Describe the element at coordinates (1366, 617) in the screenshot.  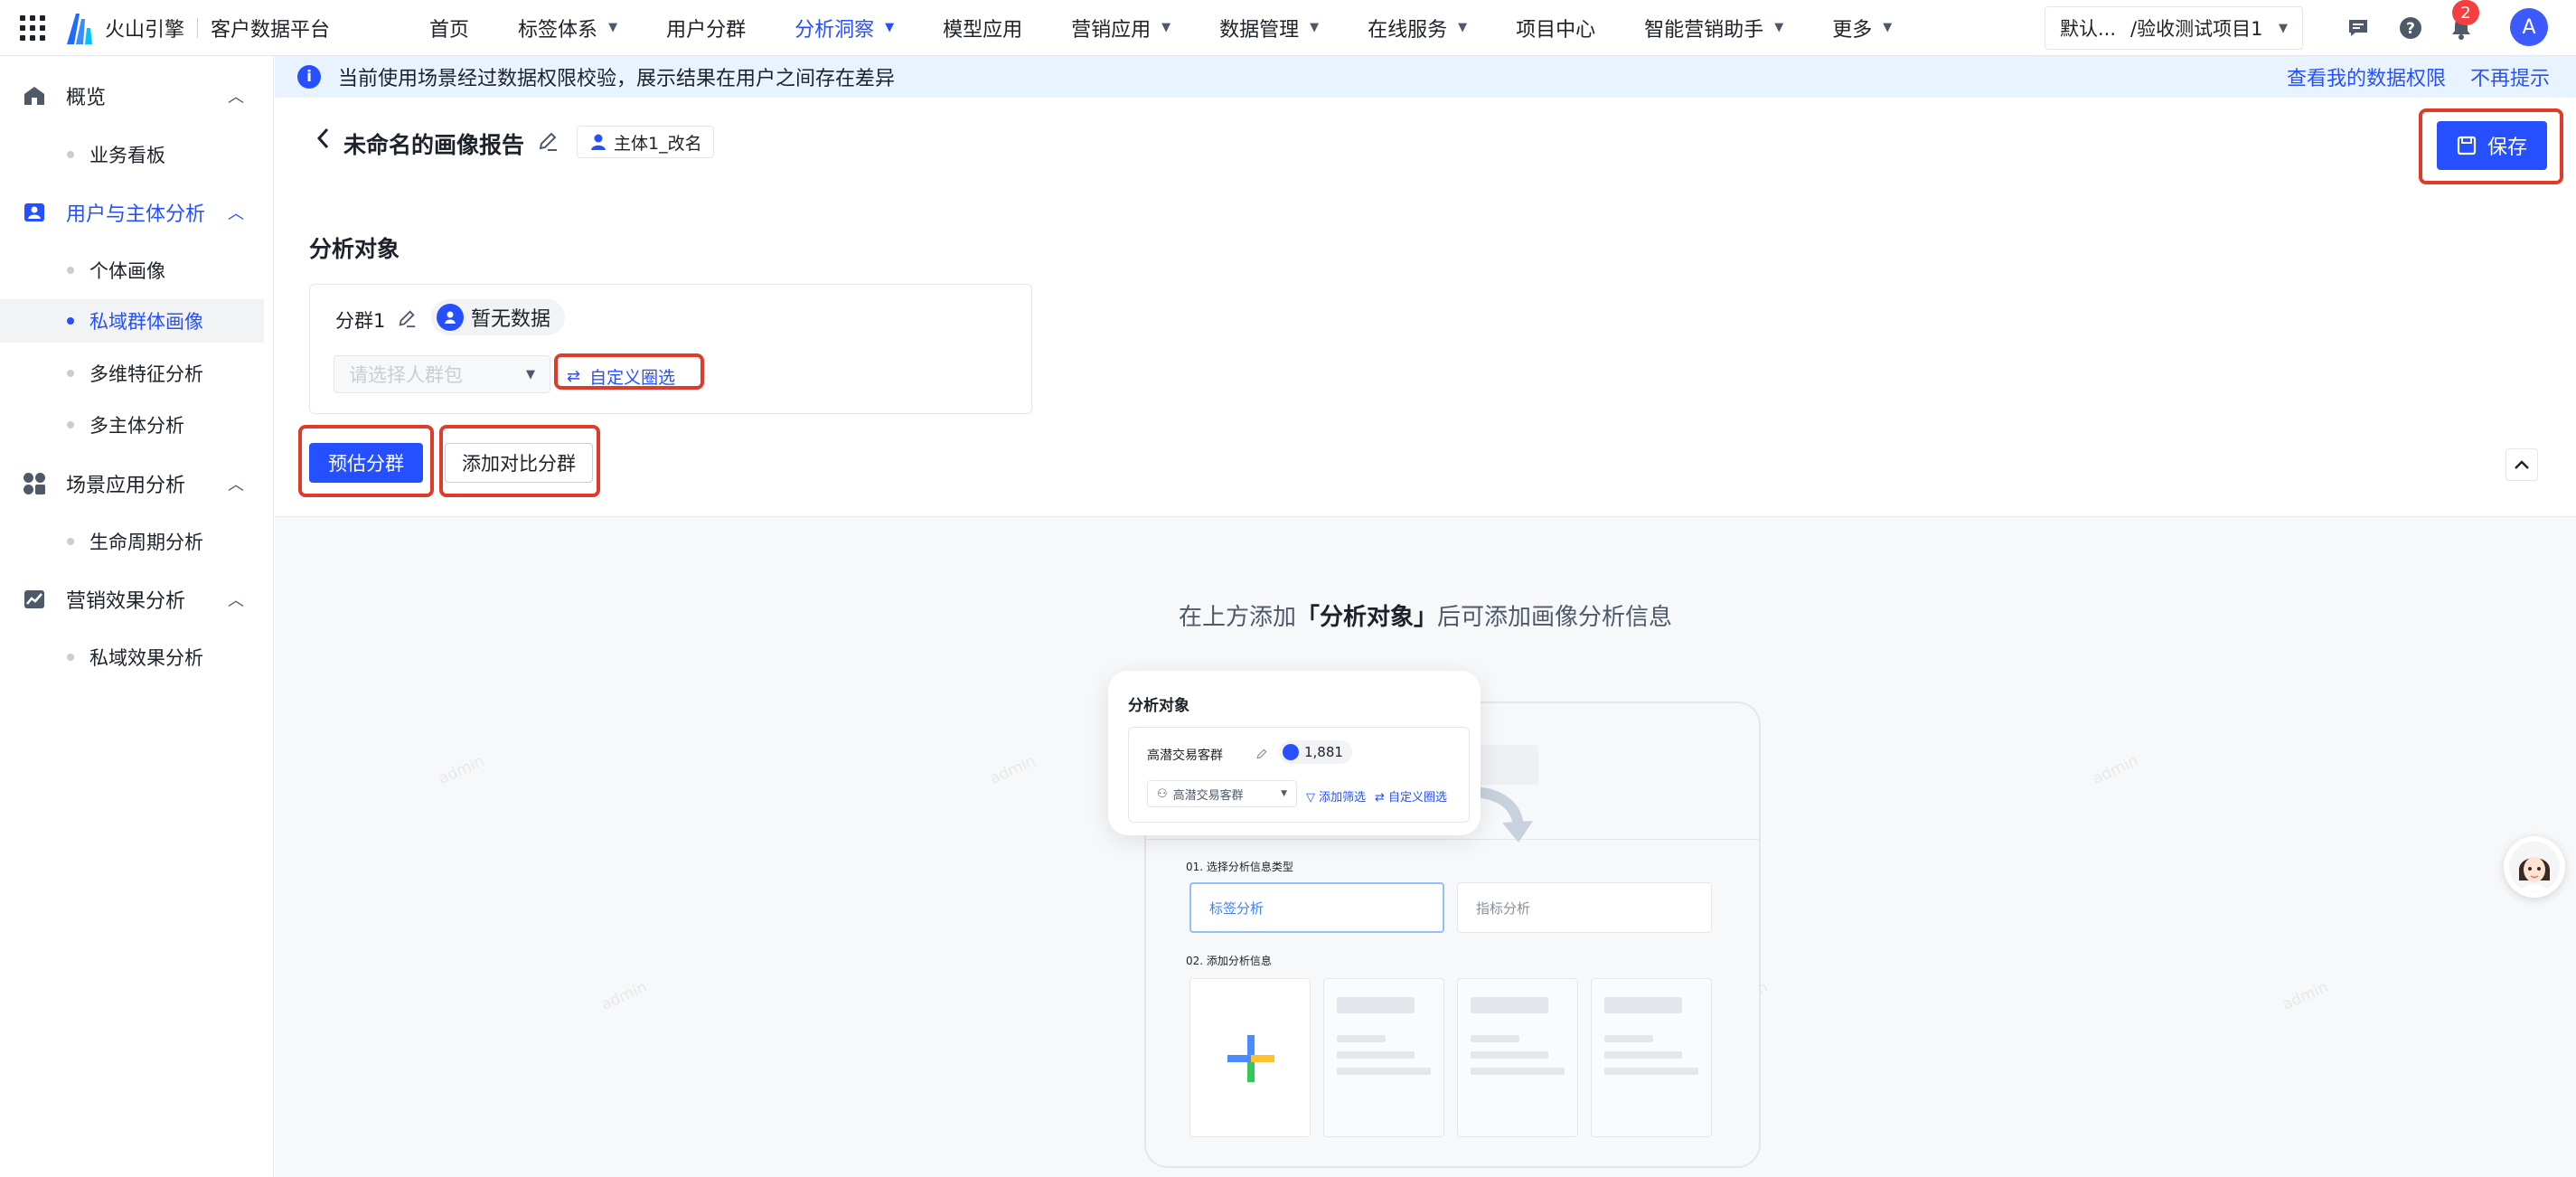
I see `empty-hint-bold: 「分析对象」` at that location.